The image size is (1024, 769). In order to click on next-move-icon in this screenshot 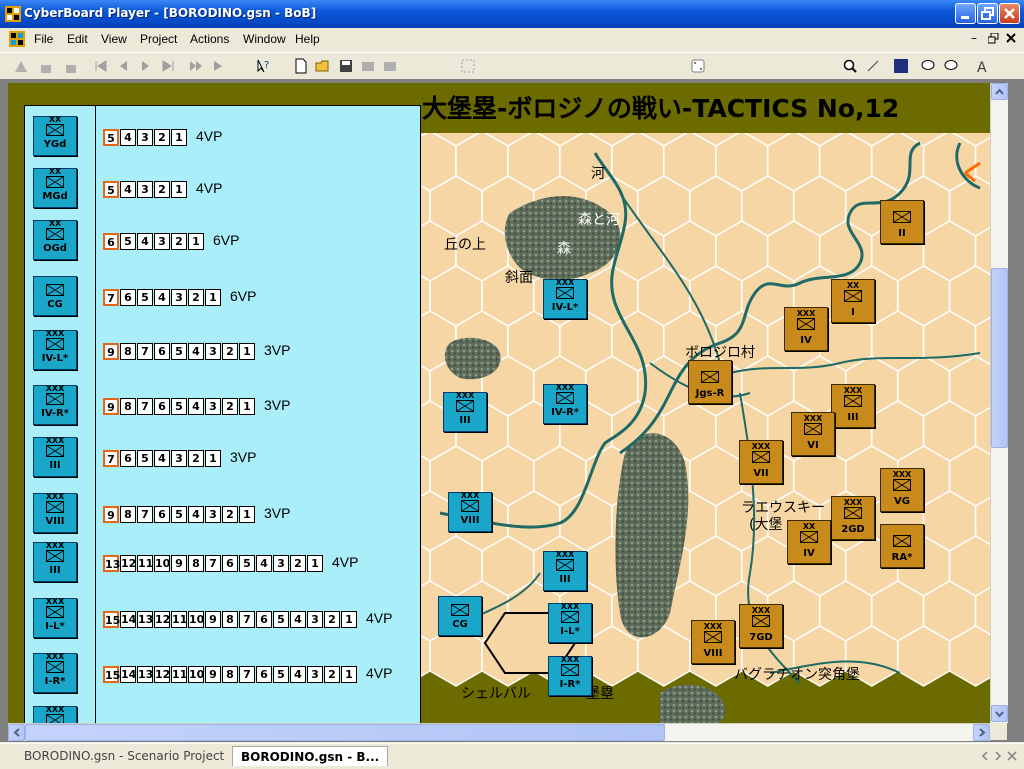, I will do `click(146, 66)`.